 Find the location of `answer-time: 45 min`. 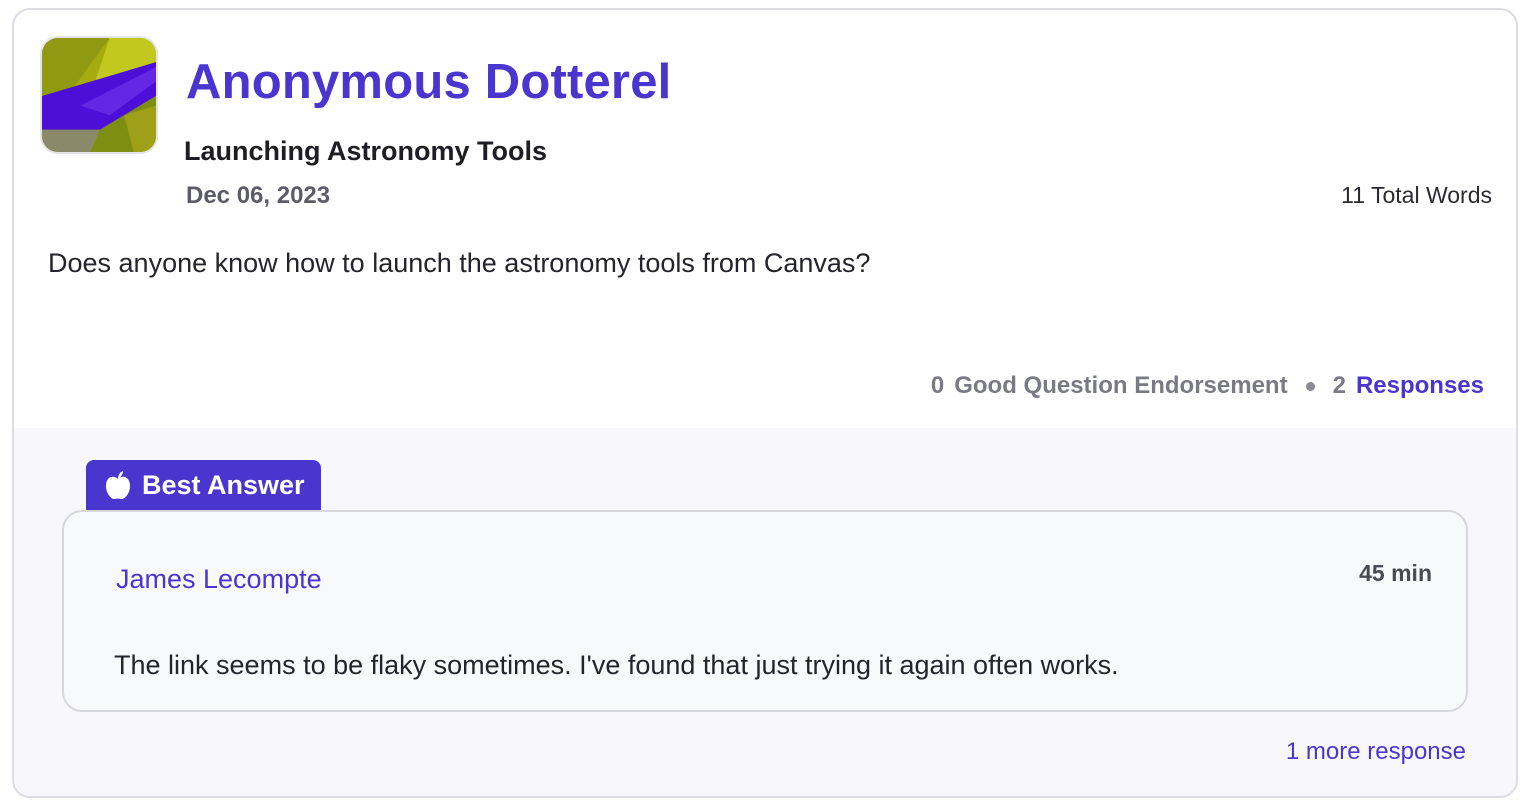

answer-time: 45 min is located at coordinates (1395, 573).